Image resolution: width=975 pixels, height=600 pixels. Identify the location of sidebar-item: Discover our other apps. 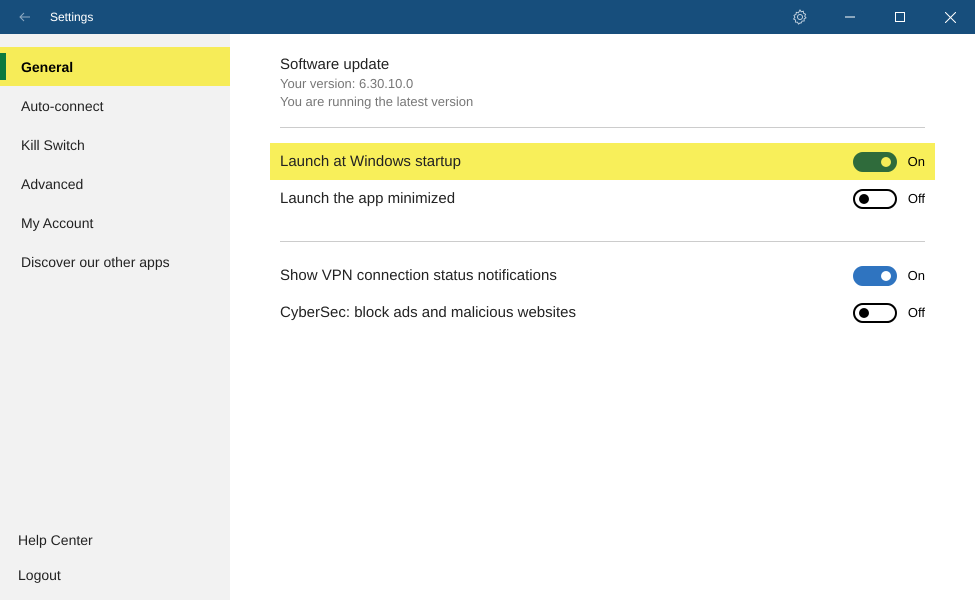
(115, 261).